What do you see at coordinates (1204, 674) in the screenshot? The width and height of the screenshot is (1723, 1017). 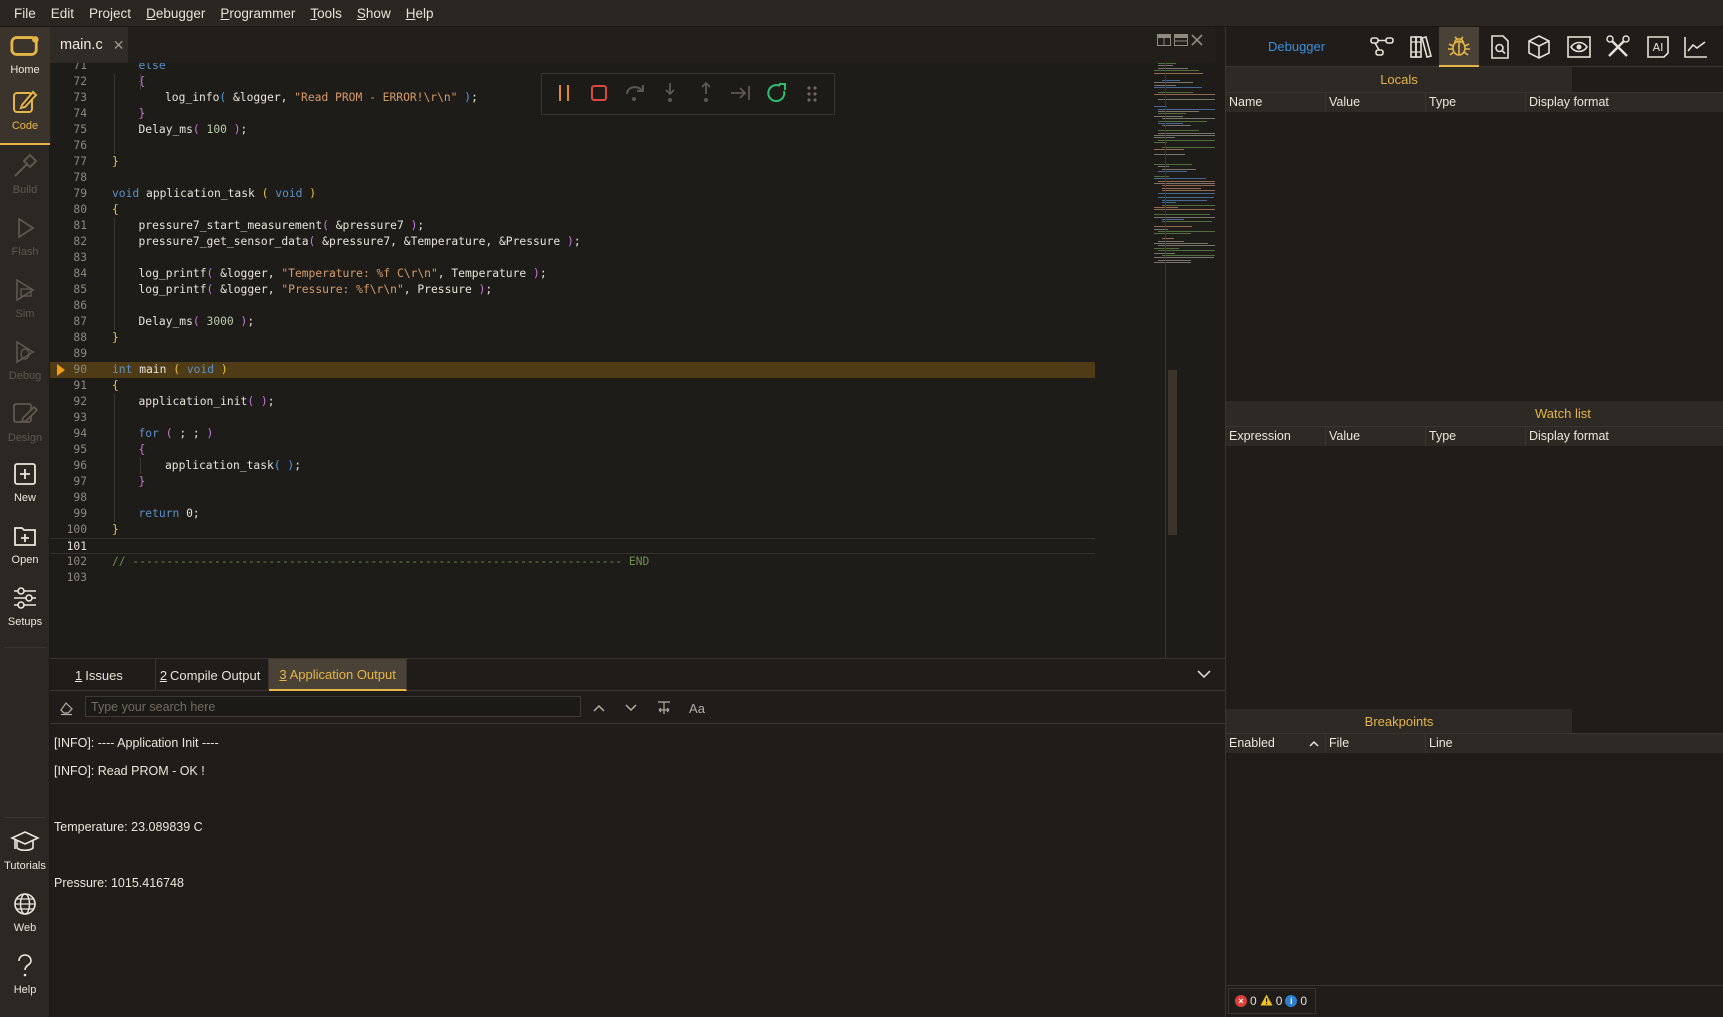 I see `collapse-panel-chevron-icon` at bounding box center [1204, 674].